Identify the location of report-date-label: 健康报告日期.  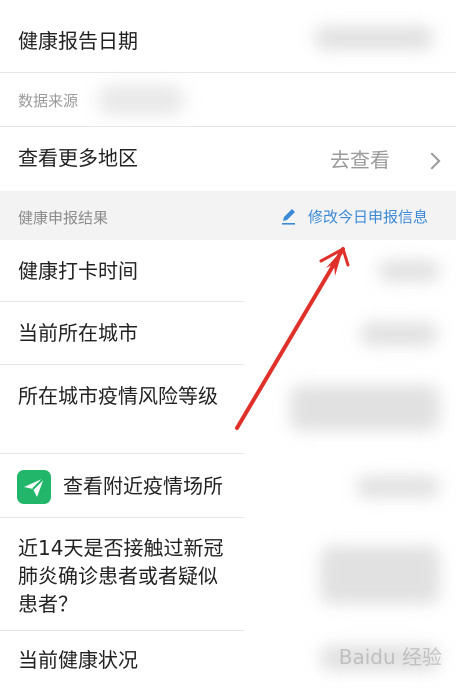
(78, 41).